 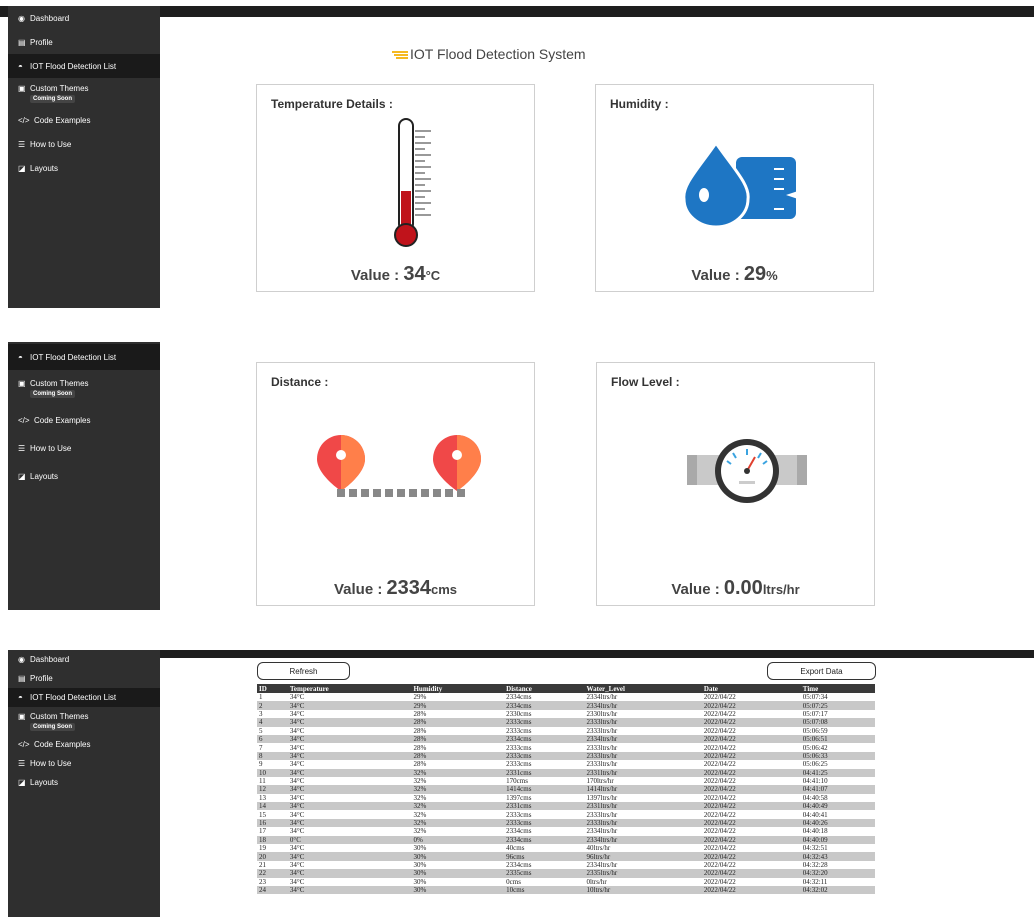 I want to click on sidebar-item-label: IOT Flood Detection List, so click(x=73, y=66).